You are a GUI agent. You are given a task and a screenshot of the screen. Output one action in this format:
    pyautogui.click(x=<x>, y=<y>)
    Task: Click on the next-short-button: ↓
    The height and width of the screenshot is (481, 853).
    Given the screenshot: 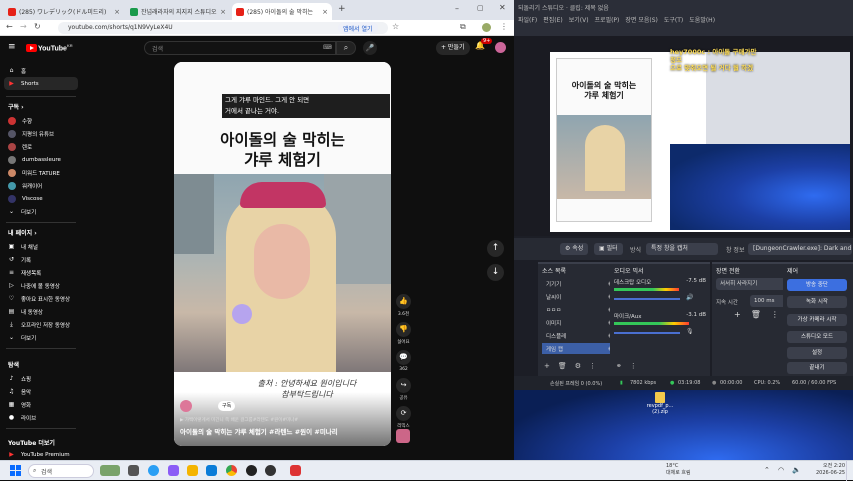 What is the action you would take?
    pyautogui.click(x=495, y=272)
    